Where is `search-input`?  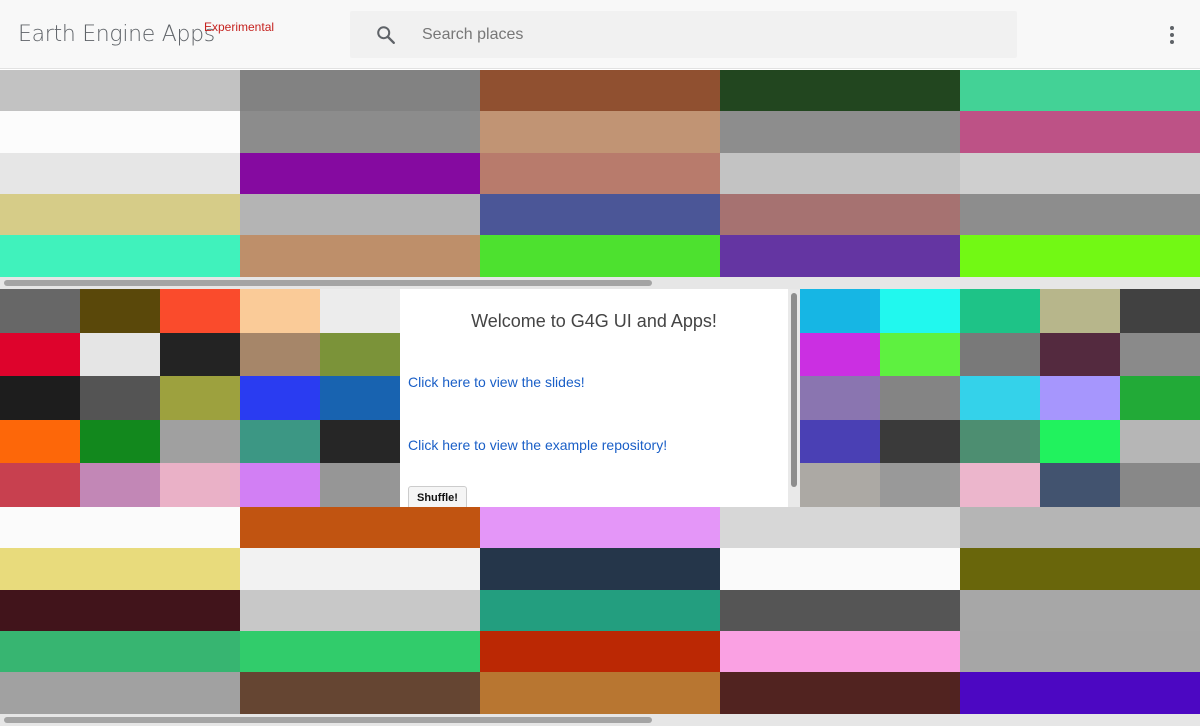
search-input is located at coordinates (712, 34).